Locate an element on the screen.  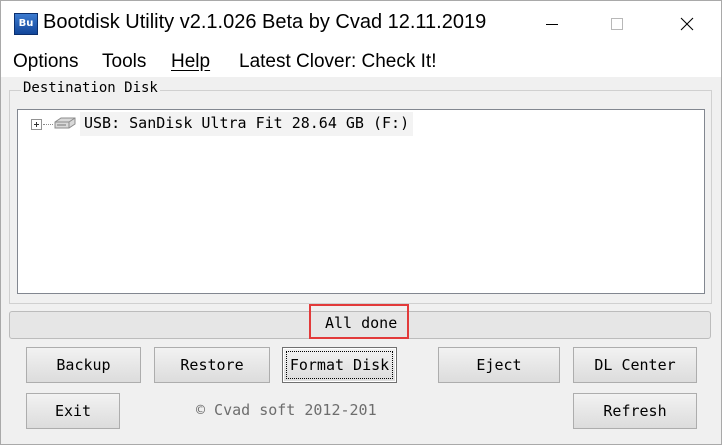
dl-center-button: DL Center is located at coordinates (635, 365).